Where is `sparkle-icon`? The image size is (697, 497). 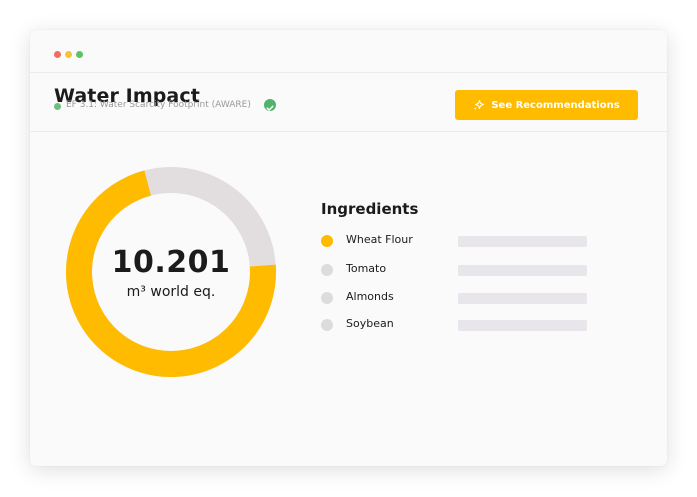 sparkle-icon is located at coordinates (479, 105).